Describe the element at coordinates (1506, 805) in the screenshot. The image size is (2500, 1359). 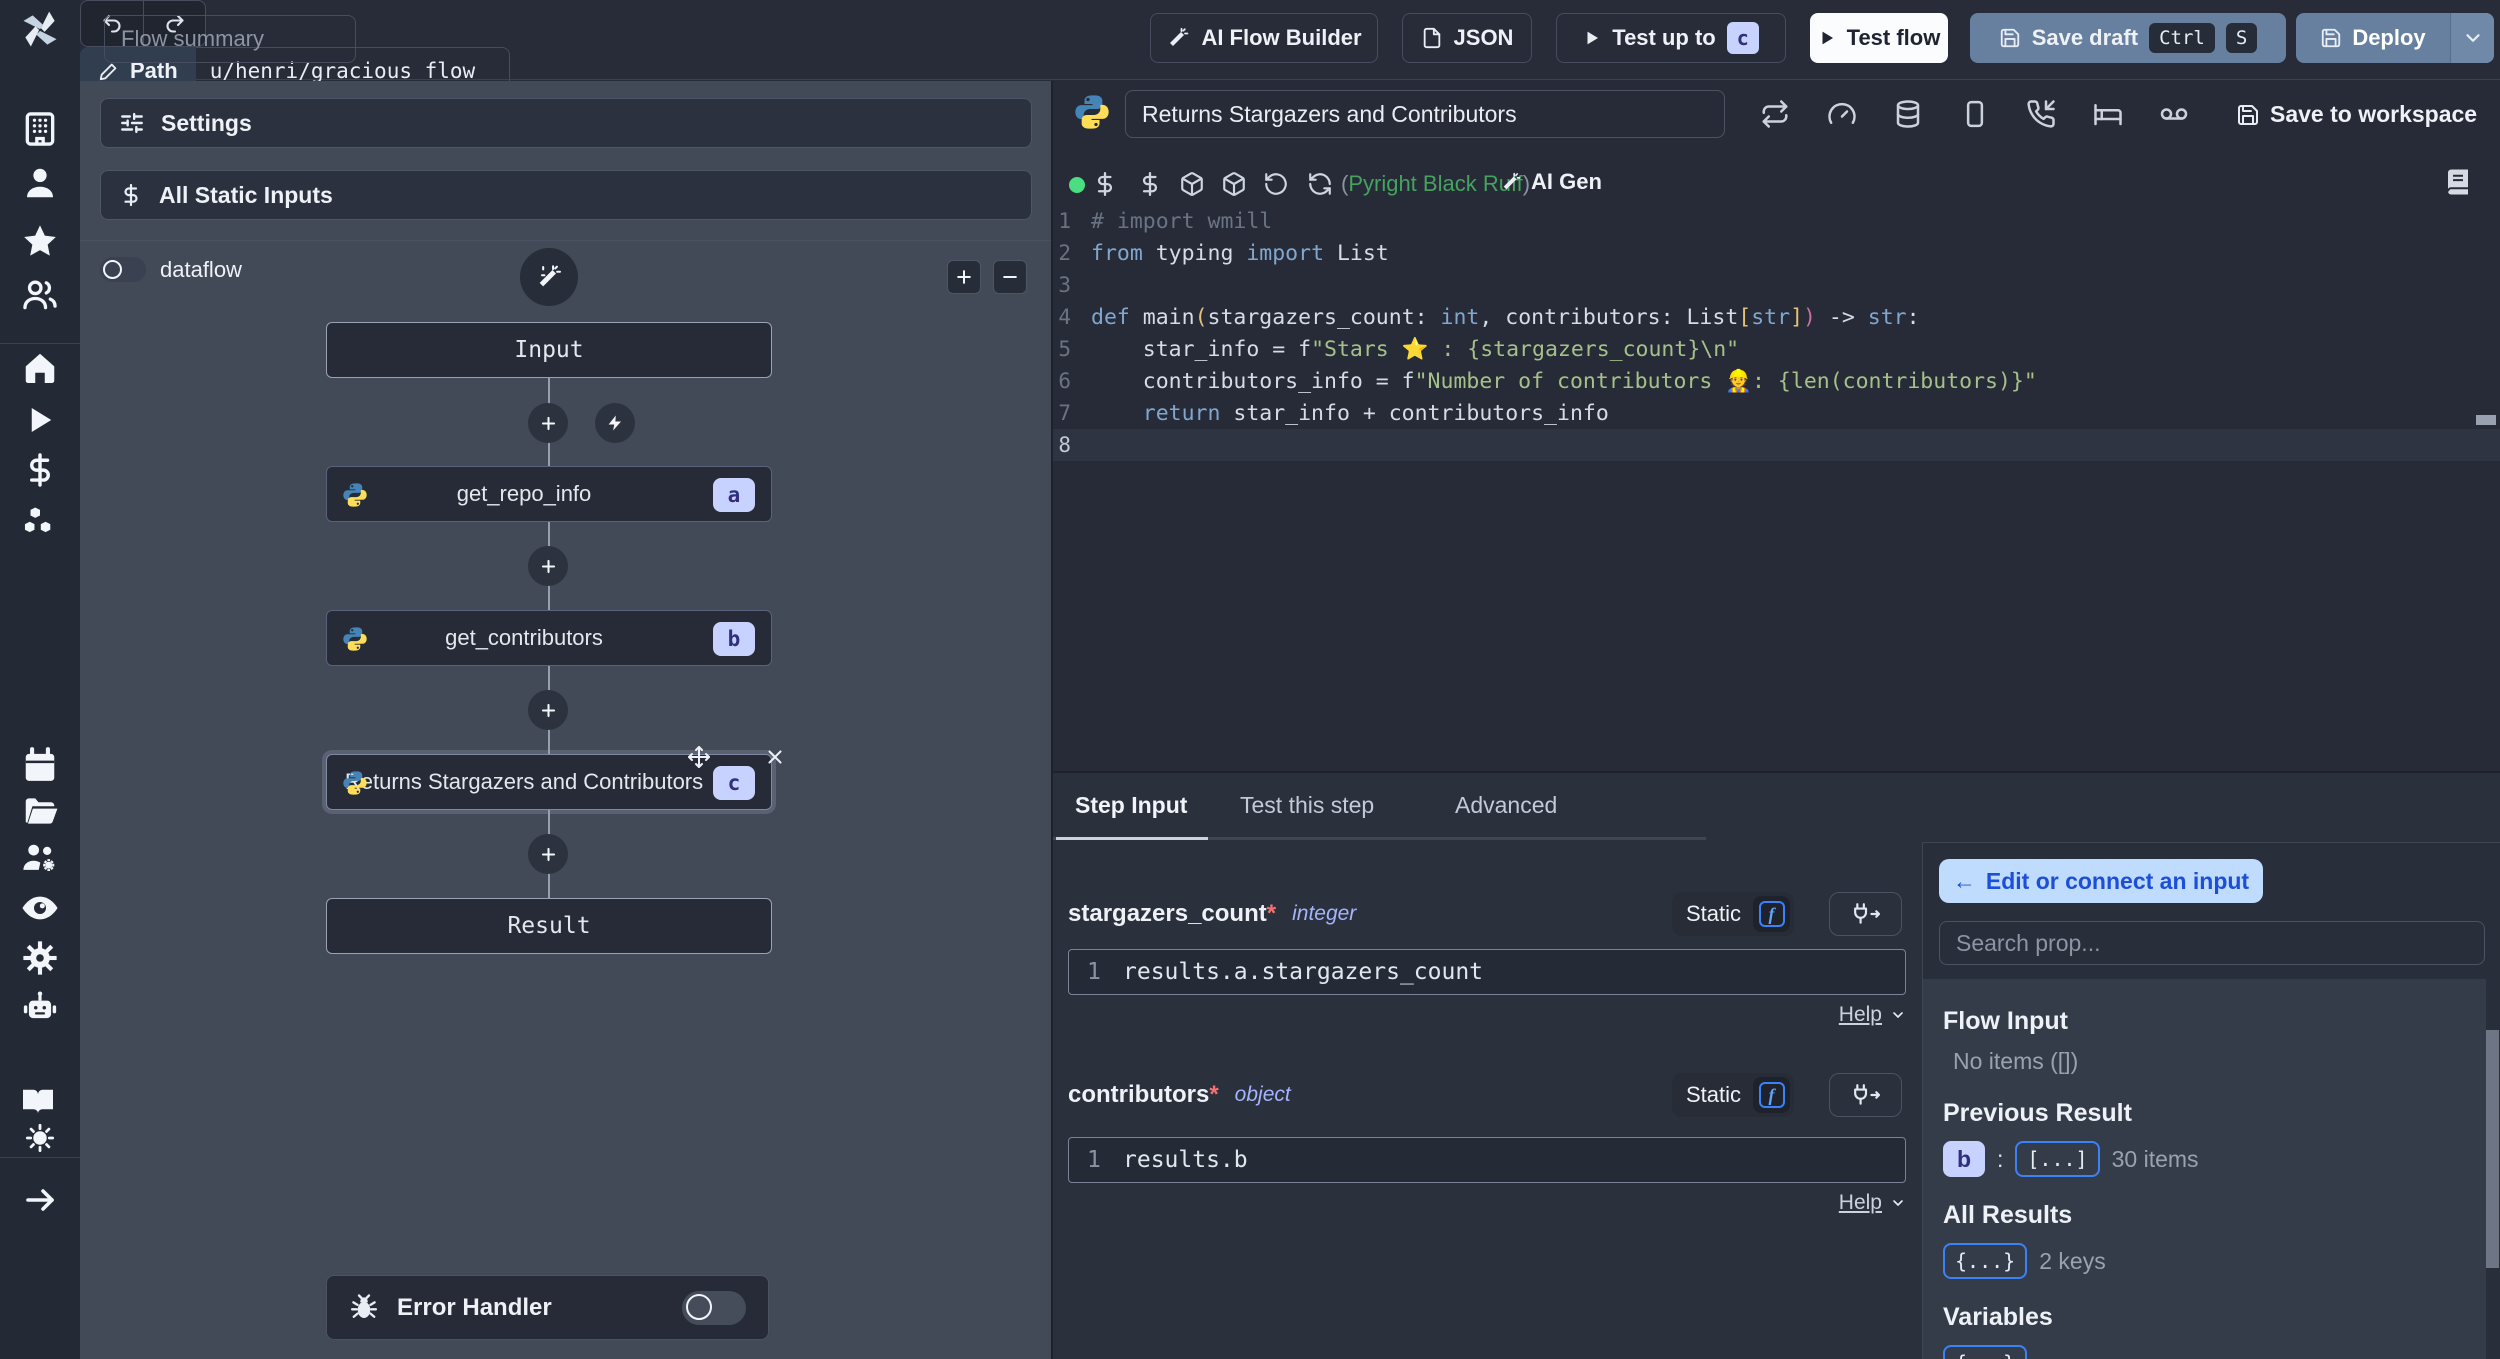
I see `tab-advanced: Advanced` at that location.